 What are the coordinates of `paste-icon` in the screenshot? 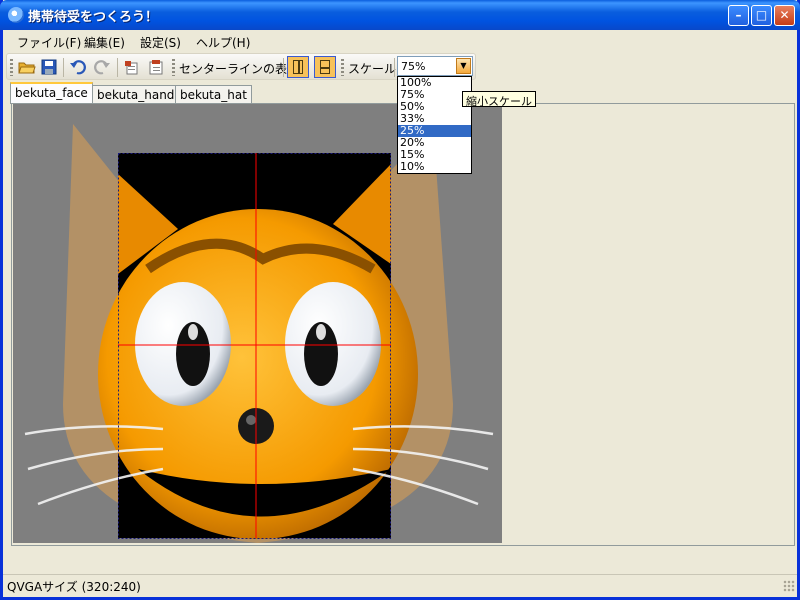 It's located at (156, 67).